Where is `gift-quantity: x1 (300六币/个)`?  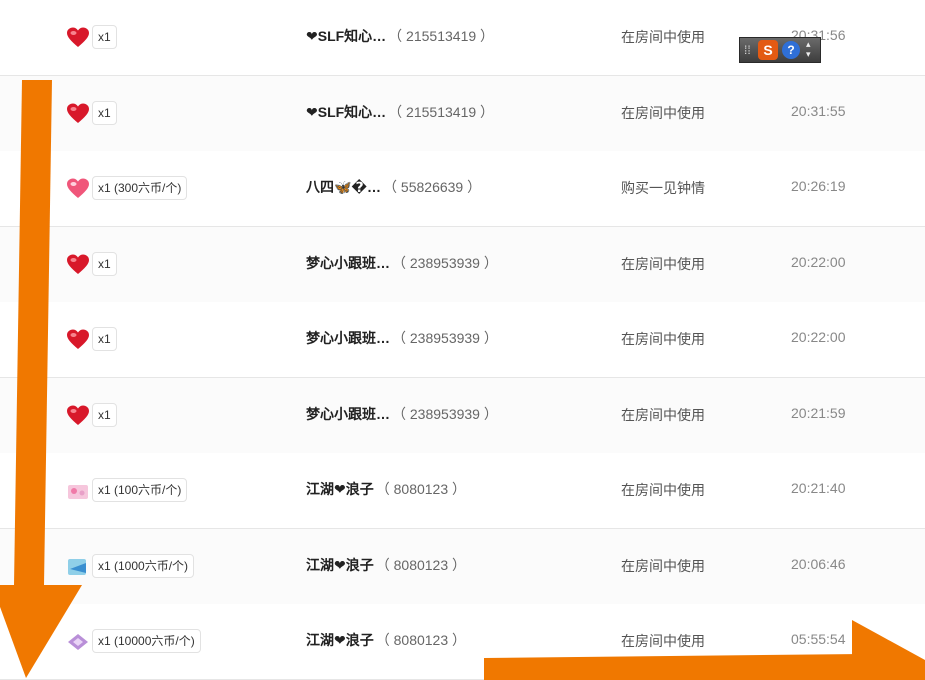 gift-quantity: x1 (300六币/个) is located at coordinates (140, 188).